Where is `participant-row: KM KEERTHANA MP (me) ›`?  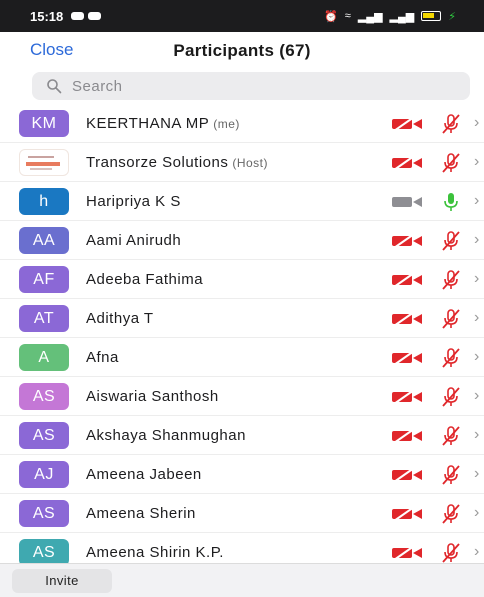
participant-row: KM KEERTHANA MP (me) › is located at coordinates (242, 123).